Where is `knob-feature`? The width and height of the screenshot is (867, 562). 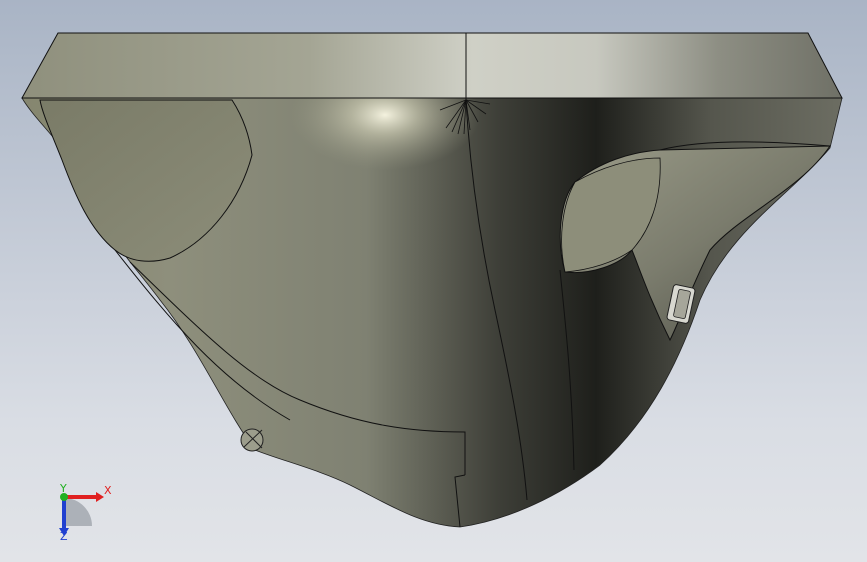 knob-feature is located at coordinates (252, 440).